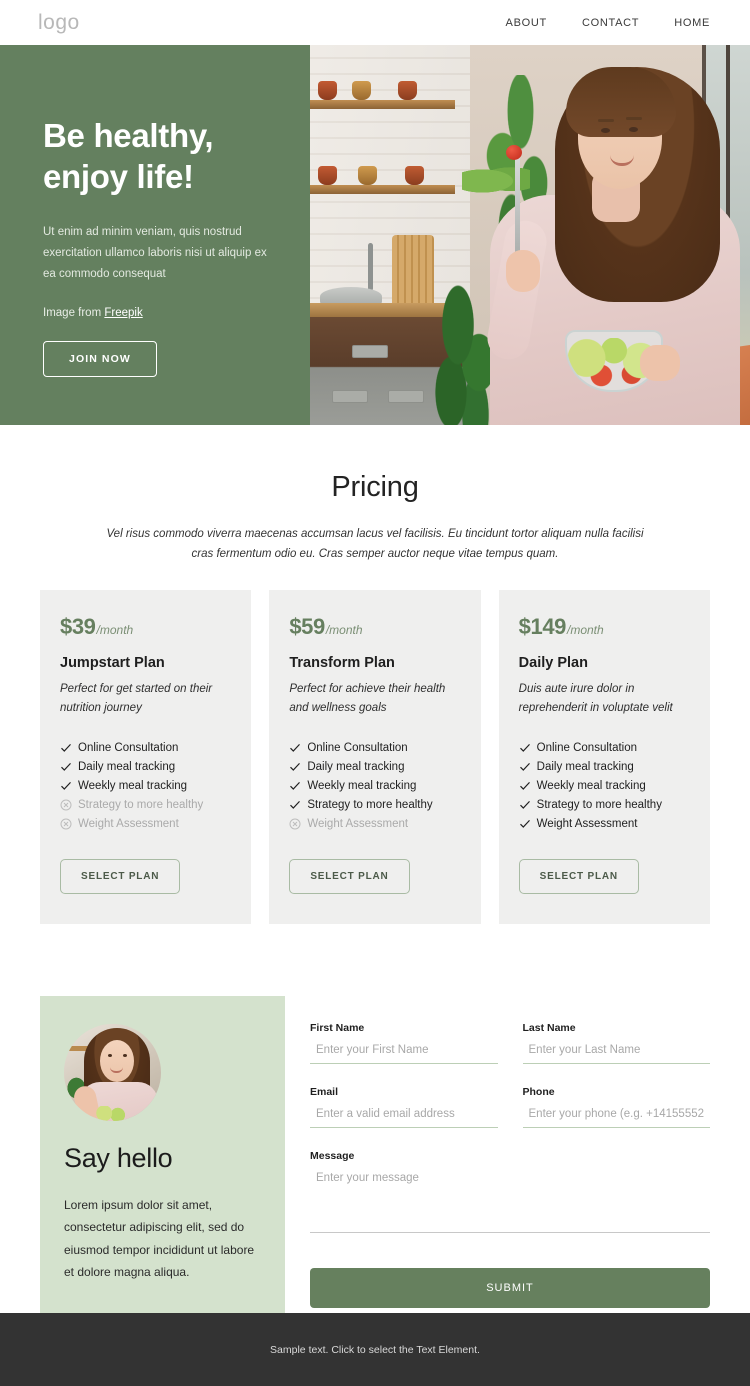  What do you see at coordinates (100, 359) in the screenshot?
I see `join-now-button: JOIN NOW` at bounding box center [100, 359].